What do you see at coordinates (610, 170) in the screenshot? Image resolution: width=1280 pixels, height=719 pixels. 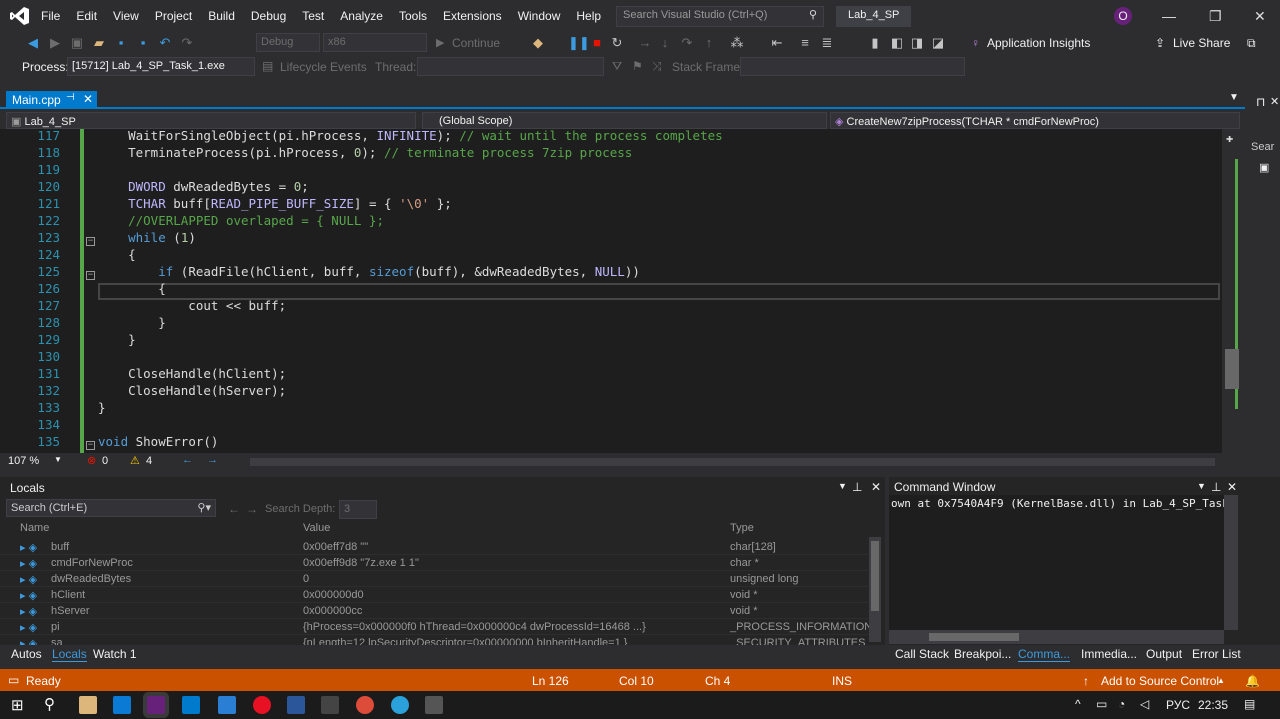 I see `code-line: 119` at bounding box center [610, 170].